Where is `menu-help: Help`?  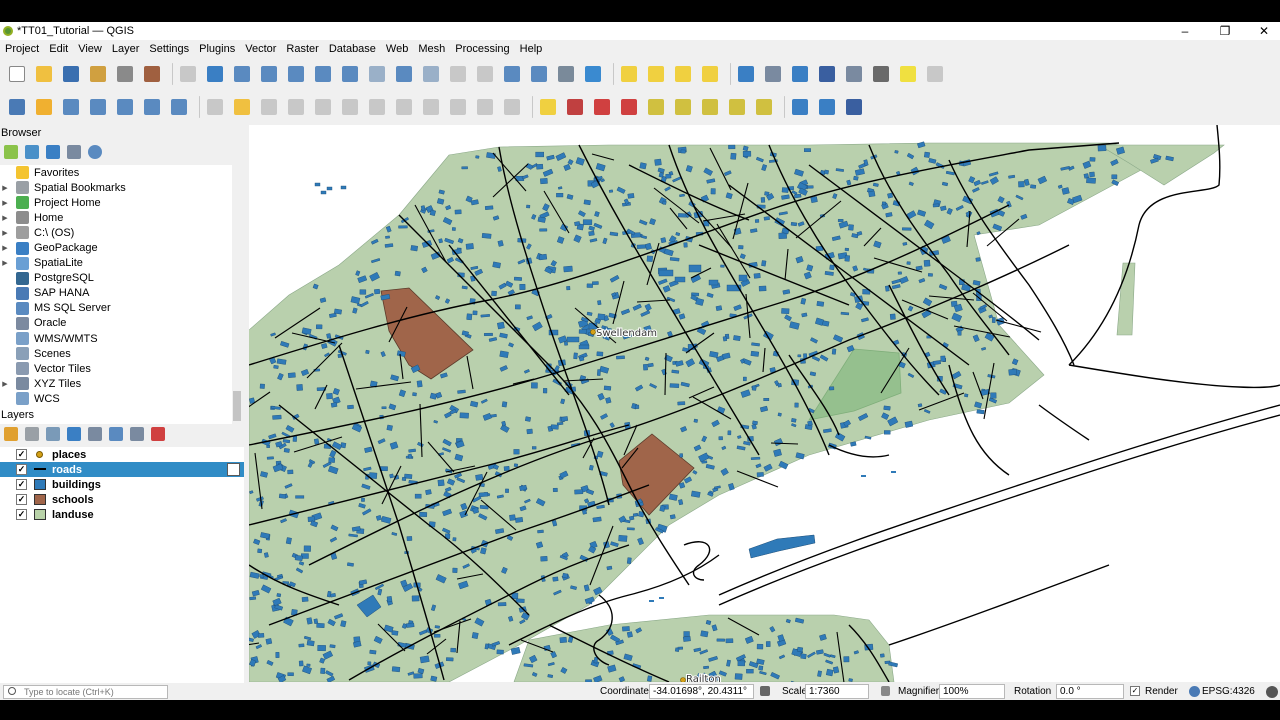
menu-help: Help is located at coordinates (531, 49).